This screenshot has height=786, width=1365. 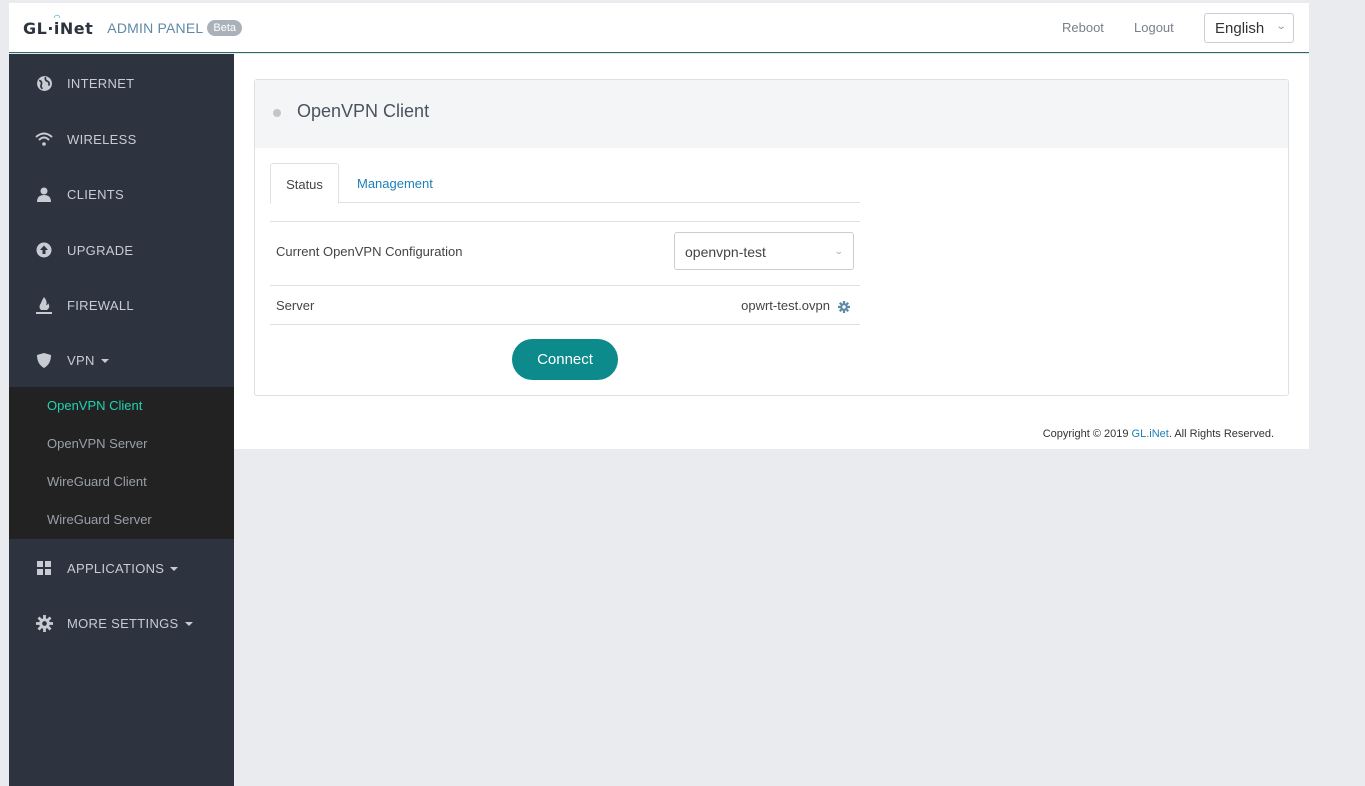 I want to click on gear-icon, so click(x=44, y=623).